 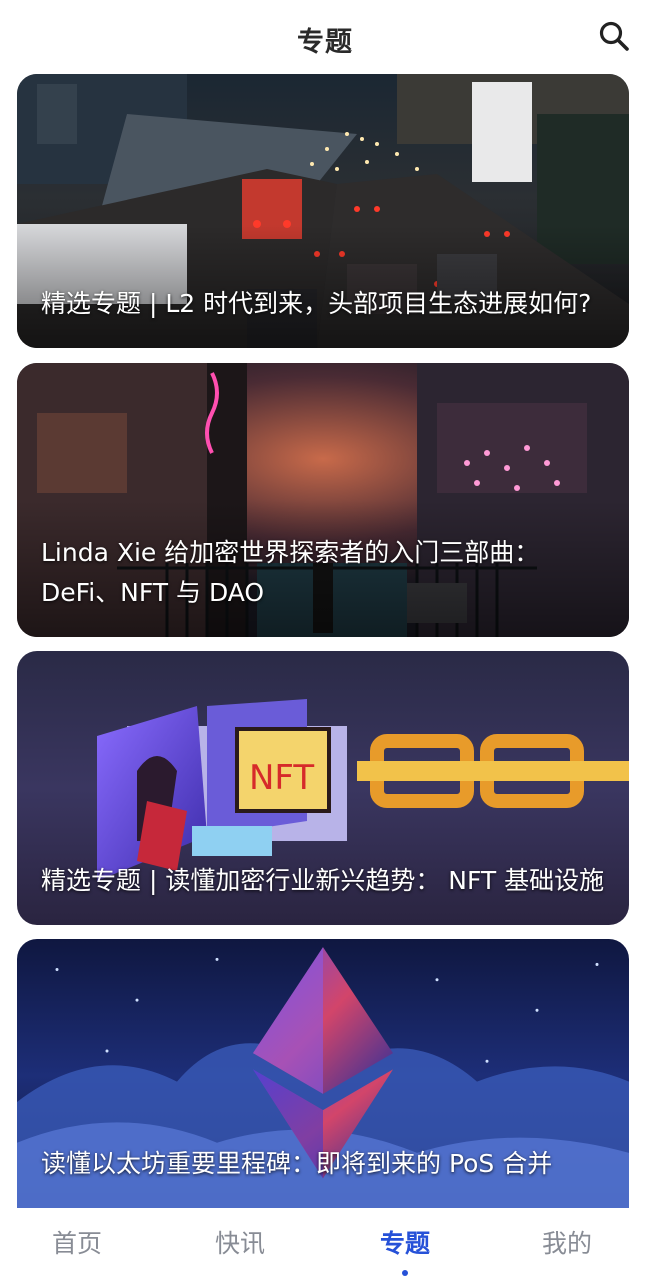 I want to click on tab-home: 首页, so click(x=77, y=1242).